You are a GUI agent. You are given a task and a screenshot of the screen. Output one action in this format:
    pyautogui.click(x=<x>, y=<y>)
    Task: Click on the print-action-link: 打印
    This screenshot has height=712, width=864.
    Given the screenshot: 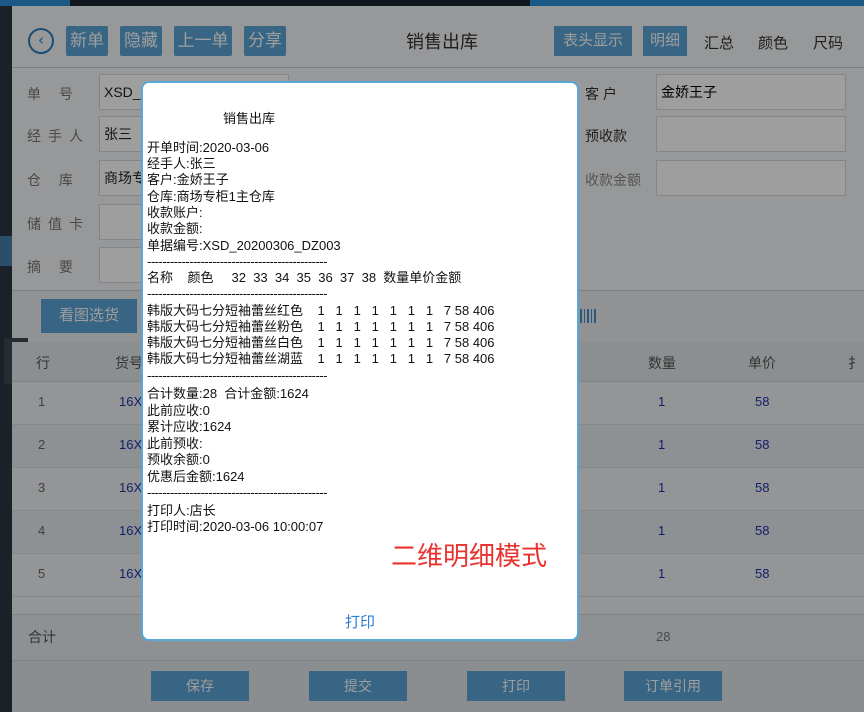 What is the action you would take?
    pyautogui.click(x=360, y=621)
    